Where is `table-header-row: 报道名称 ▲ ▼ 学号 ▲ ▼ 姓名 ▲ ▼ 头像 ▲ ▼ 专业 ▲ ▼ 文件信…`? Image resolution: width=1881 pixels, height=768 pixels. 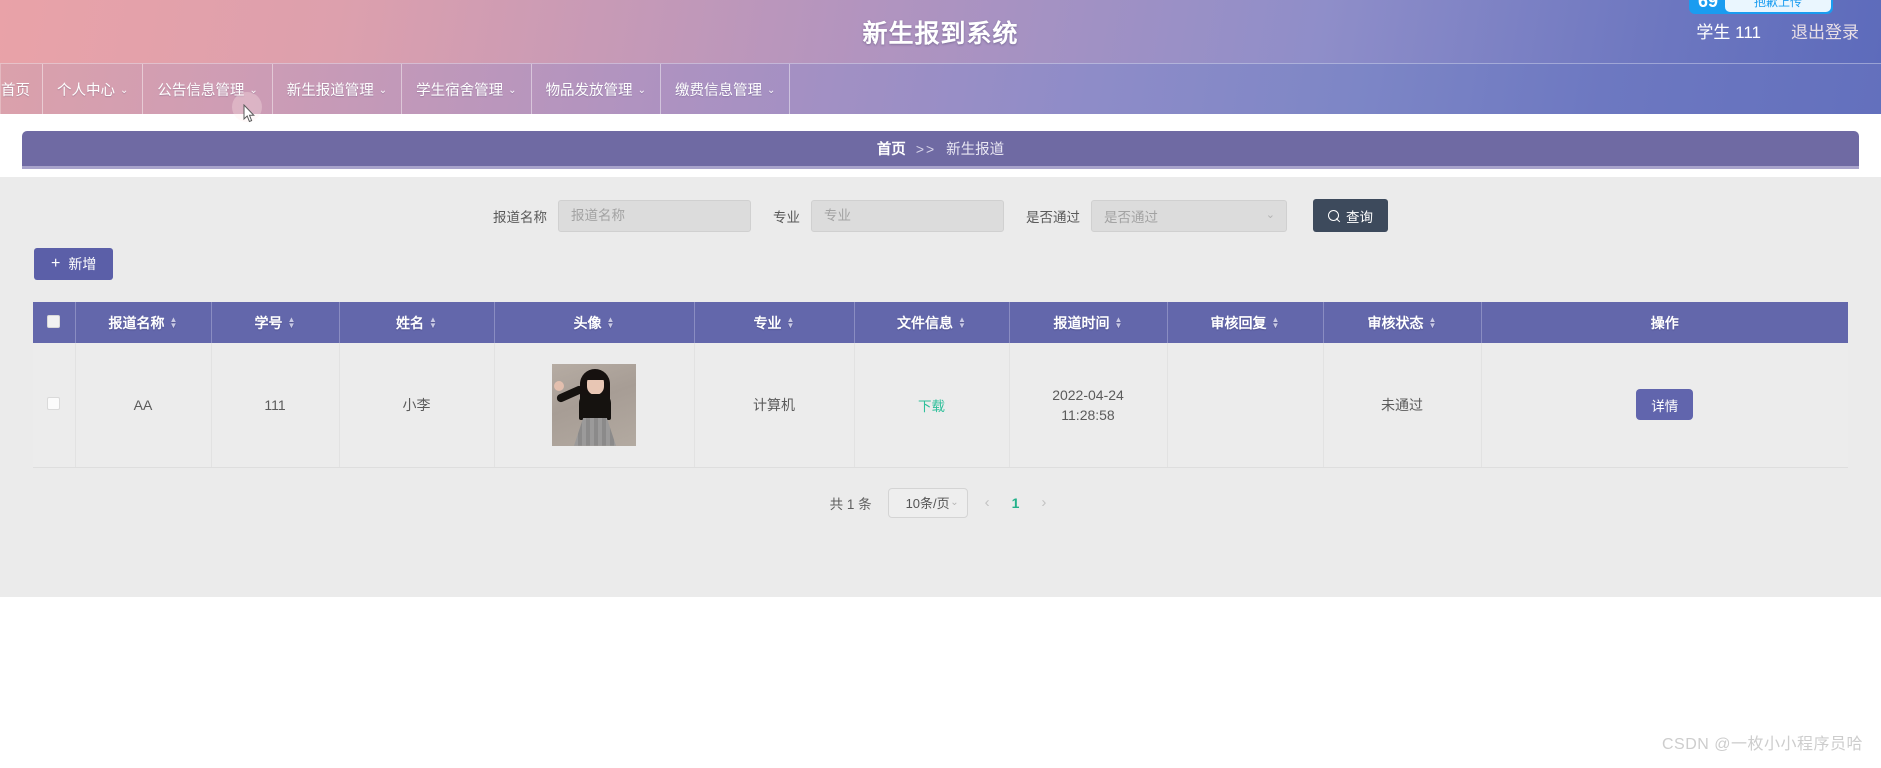
table-header-row: 报道名称 ▲ ▼ 学号 ▲ ▼ 姓名 ▲ ▼ 头像 ▲ ▼ 专业 ▲ ▼ 文件信… is located at coordinates (940, 322).